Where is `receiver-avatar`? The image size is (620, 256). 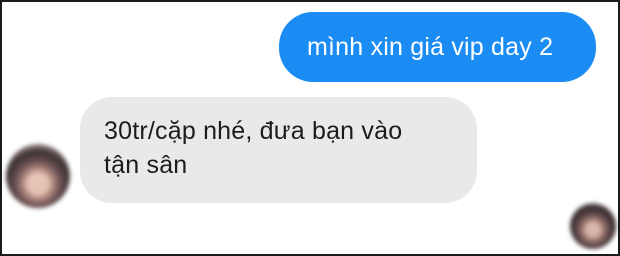
receiver-avatar is located at coordinates (593, 226).